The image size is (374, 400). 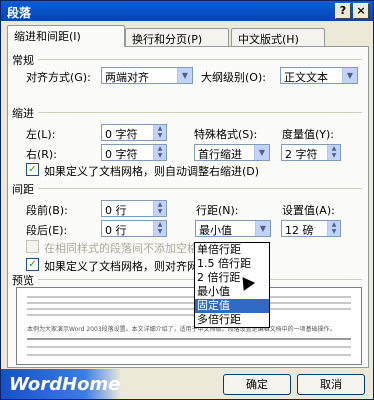 I want to click on at-field: 12 磅 ▲ ▼, so click(x=311, y=228).